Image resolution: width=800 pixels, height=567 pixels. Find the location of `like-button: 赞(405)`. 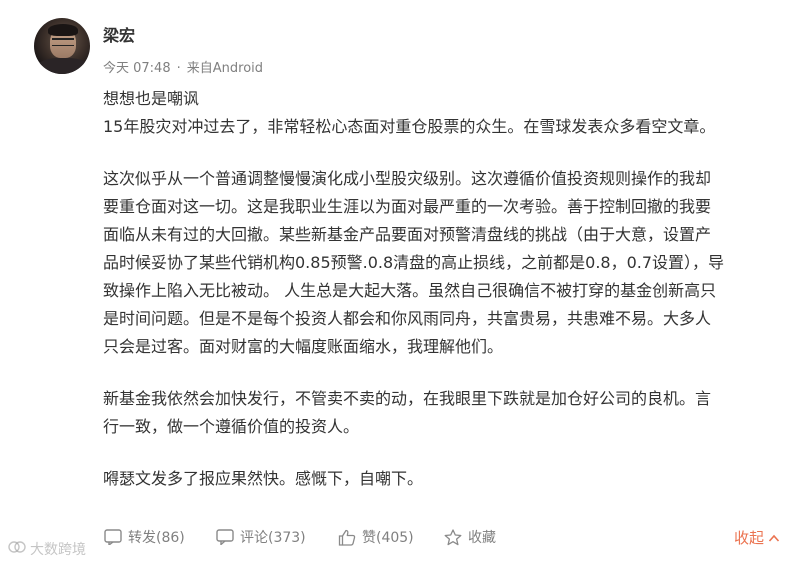

like-button: 赞(405) is located at coordinates (376, 537).